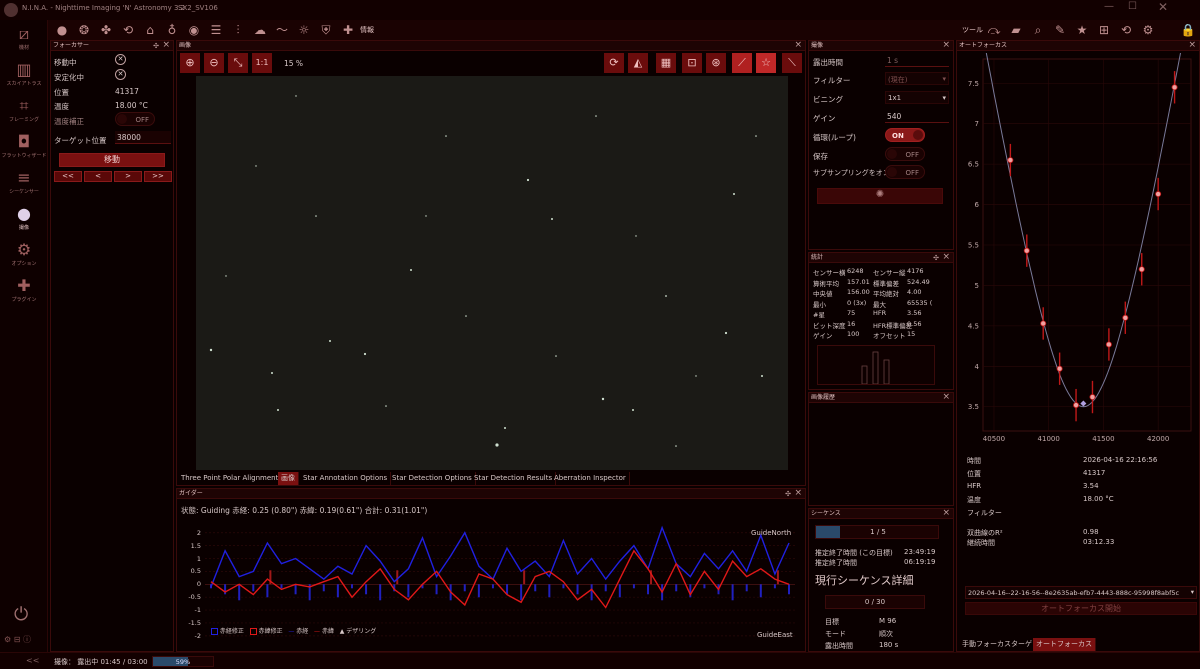 The height and width of the screenshot is (669, 1200). What do you see at coordinates (614, 63) in the screenshot?
I see `rotate-icon: ⟳` at bounding box center [614, 63].